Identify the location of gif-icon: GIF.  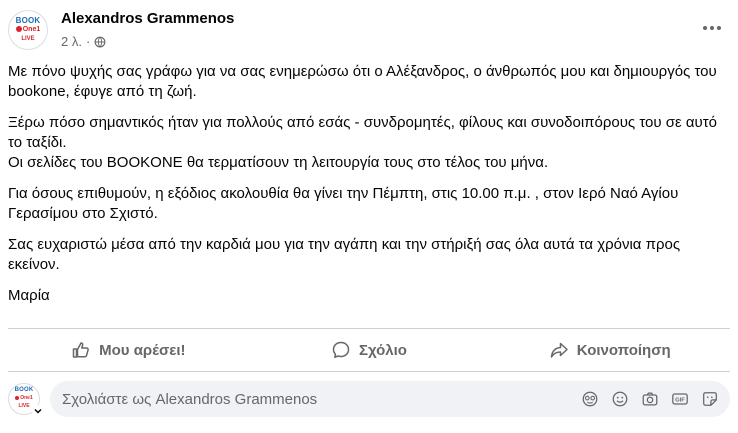
(680, 399).